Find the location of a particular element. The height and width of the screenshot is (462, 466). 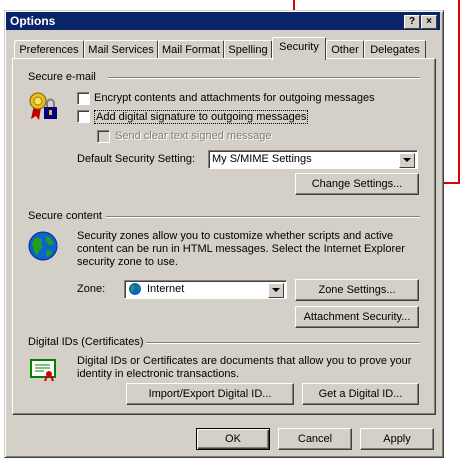

default-security-setting-label: Default Security Setting: is located at coordinates (136, 159).